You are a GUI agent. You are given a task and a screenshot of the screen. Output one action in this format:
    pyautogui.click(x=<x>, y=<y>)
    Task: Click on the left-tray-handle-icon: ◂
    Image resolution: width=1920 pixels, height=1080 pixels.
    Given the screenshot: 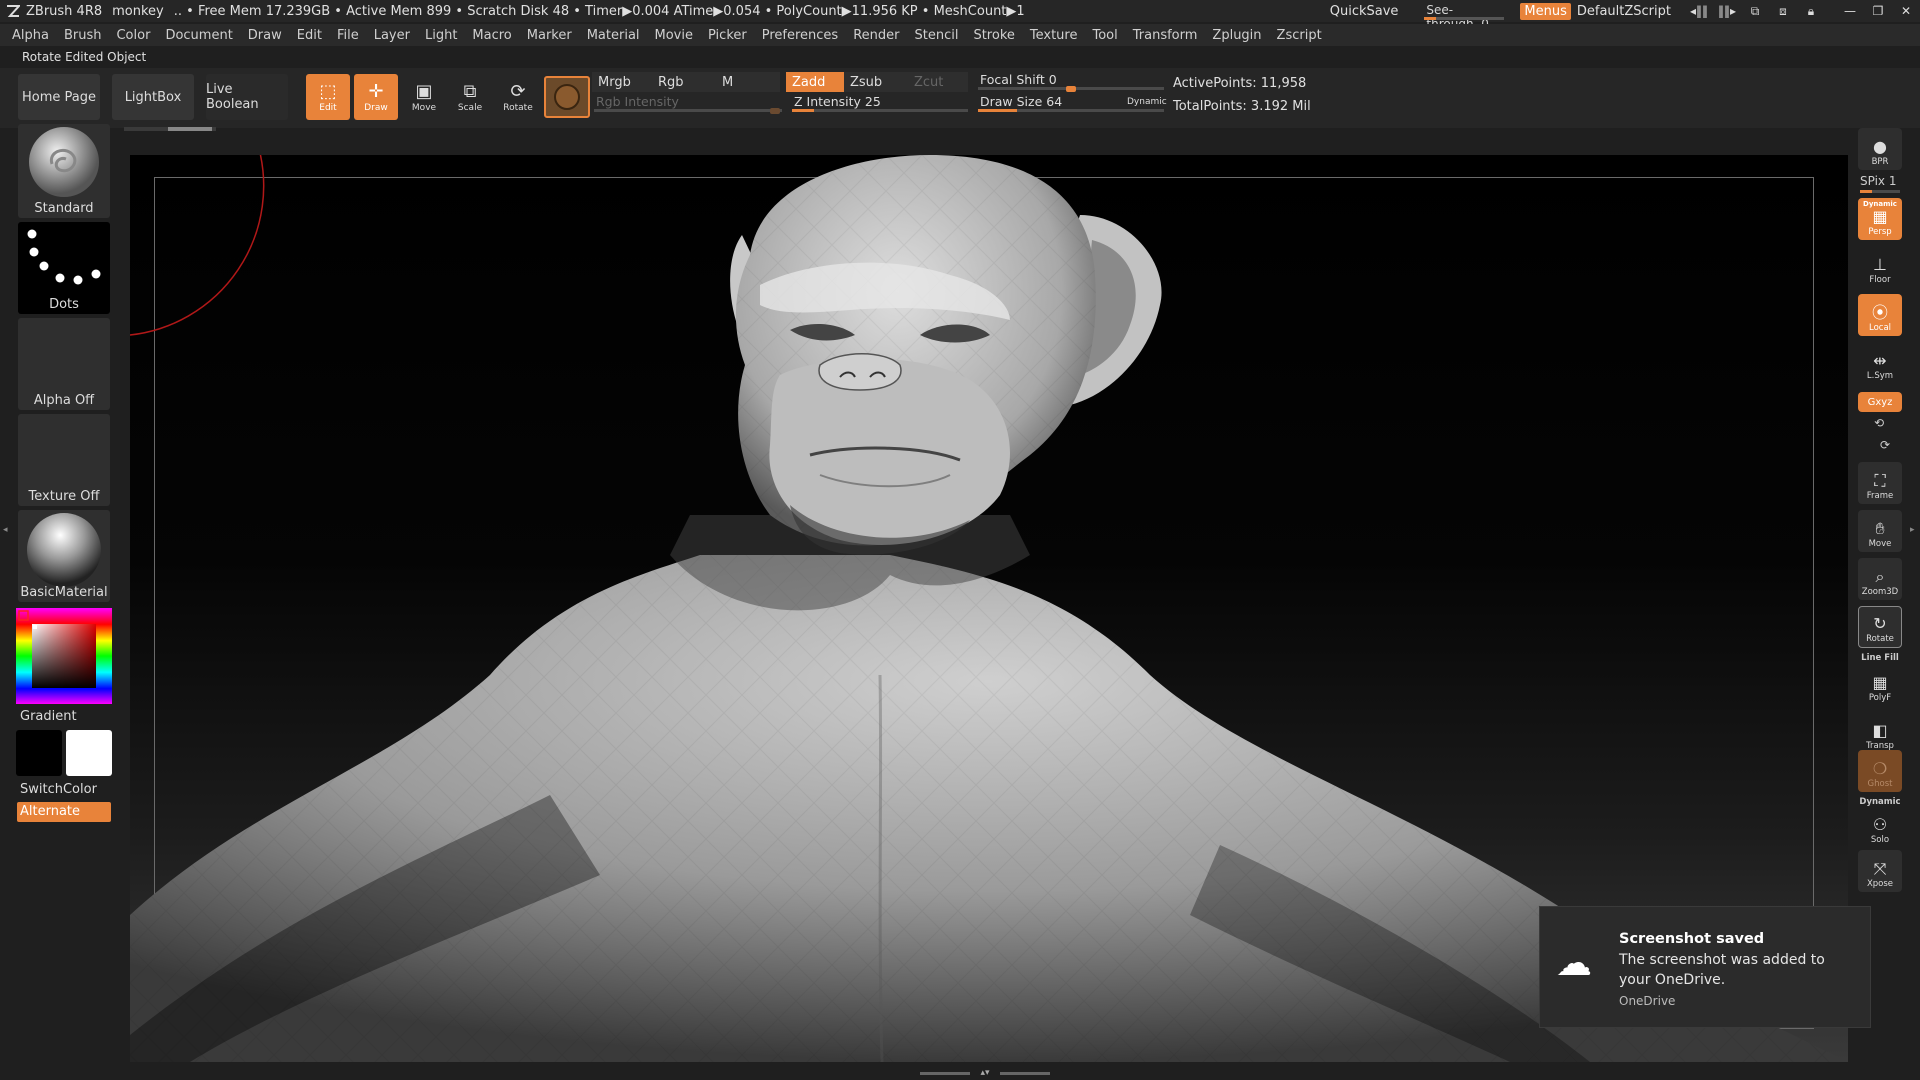 What is the action you would take?
    pyautogui.click(x=6, y=530)
    